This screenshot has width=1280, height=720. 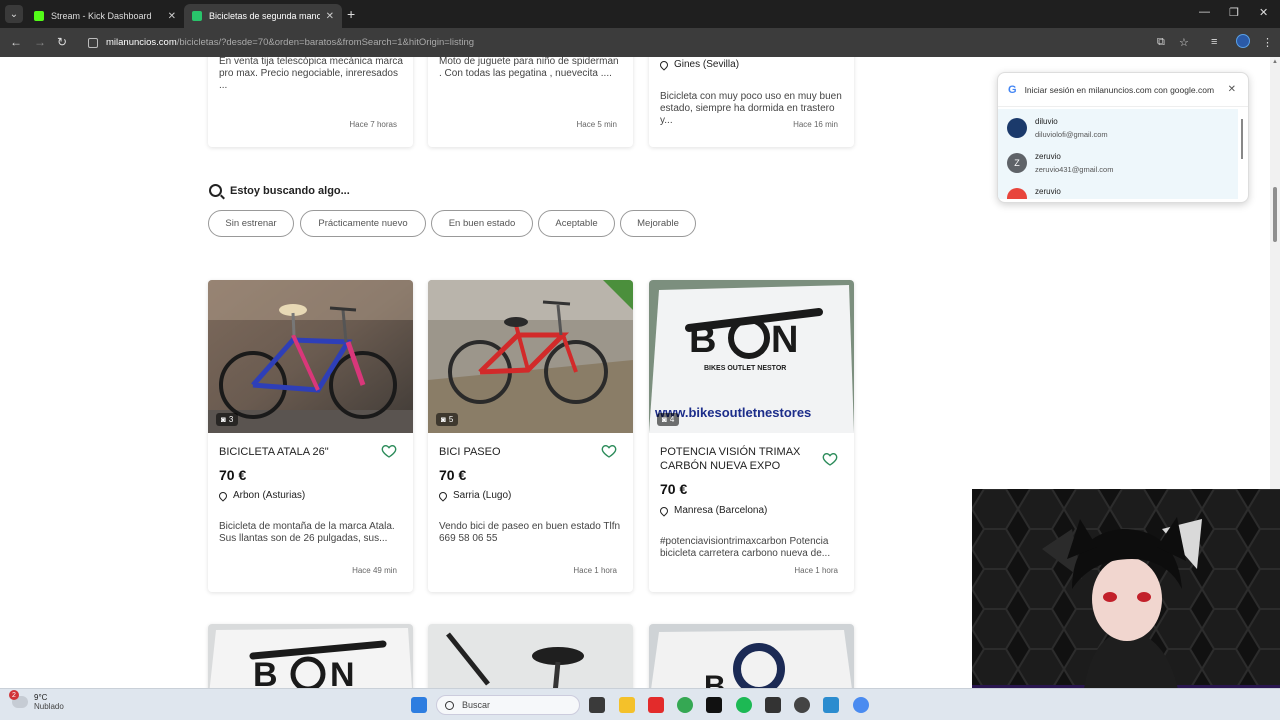 I want to click on listing-location: Arbon (Asturias), so click(x=261, y=495).